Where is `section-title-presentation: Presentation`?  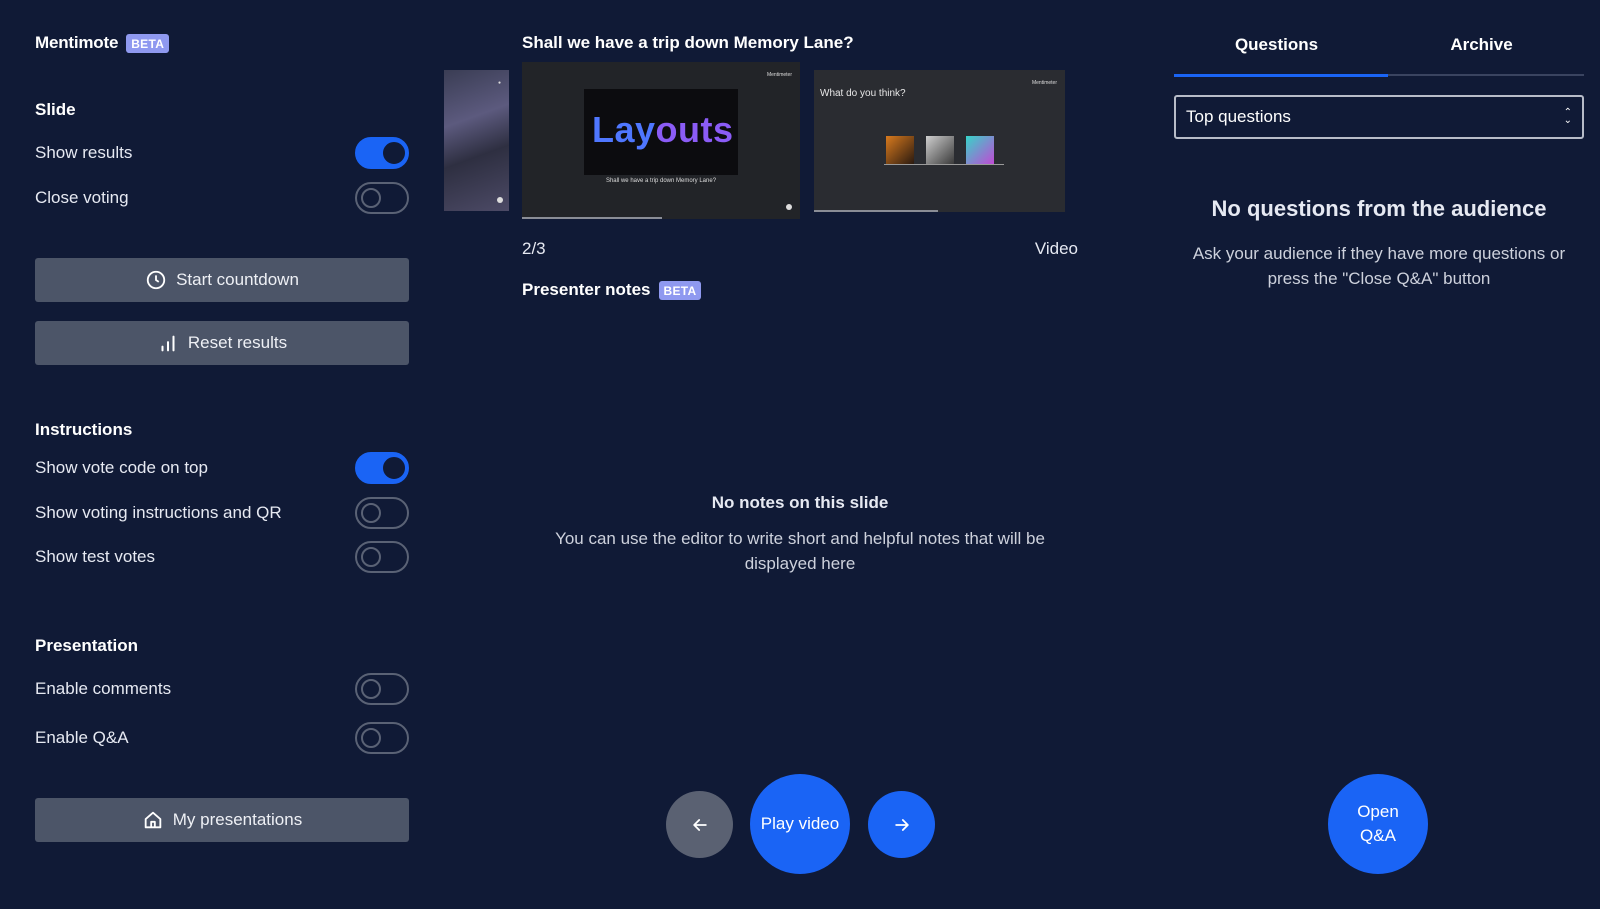
section-title-presentation: Presentation is located at coordinates (86, 645).